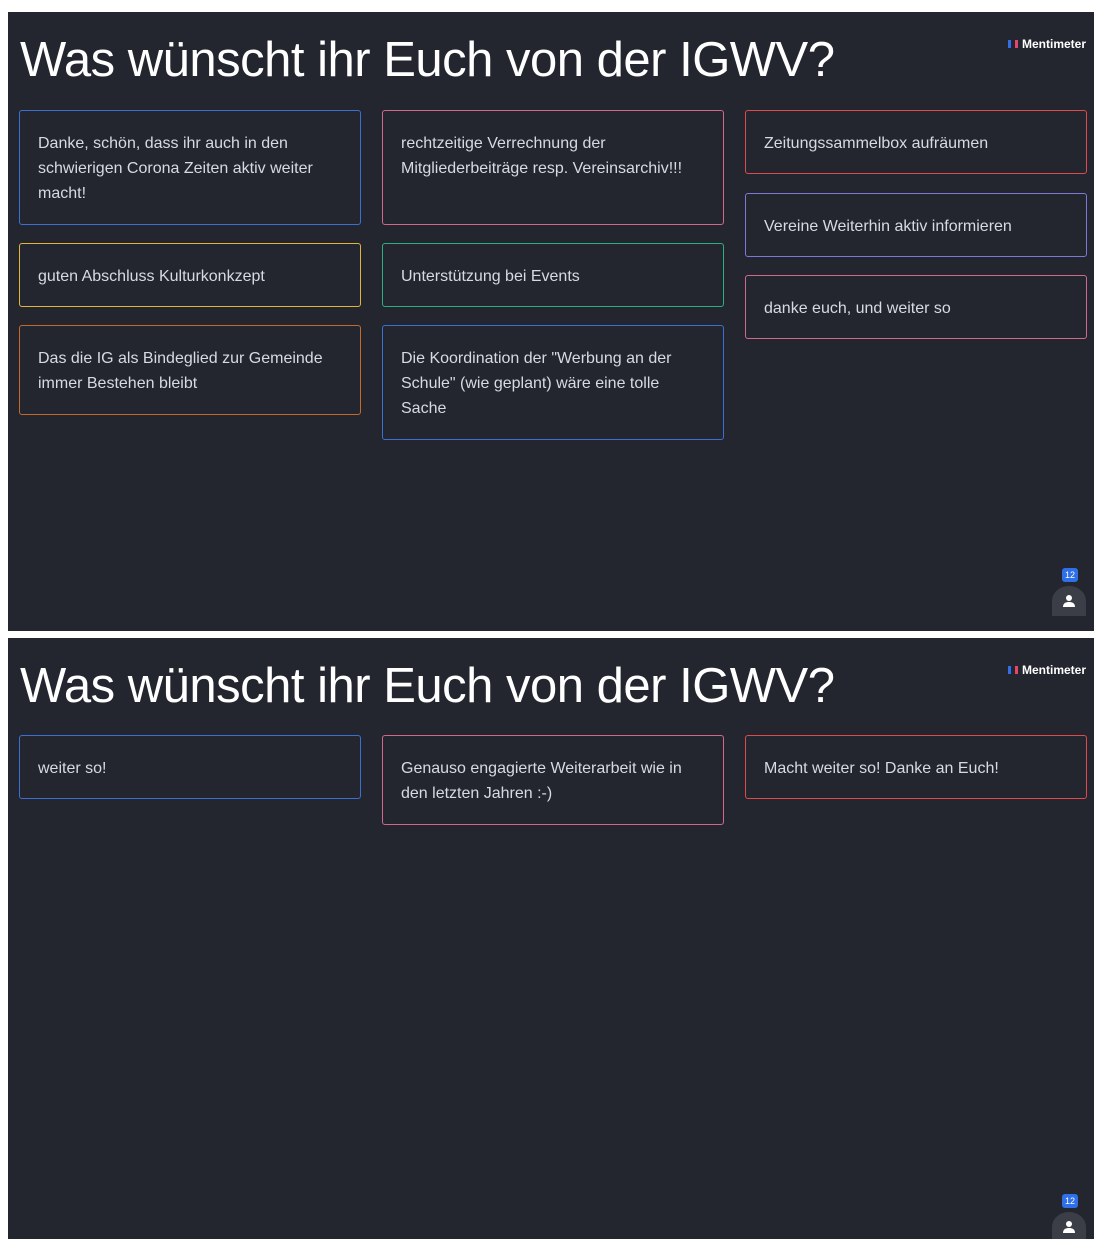 This screenshot has width=1094, height=1239. Describe the element at coordinates (916, 142) in the screenshot. I see `response-card: Zeitungssammelbox aufräumen` at that location.